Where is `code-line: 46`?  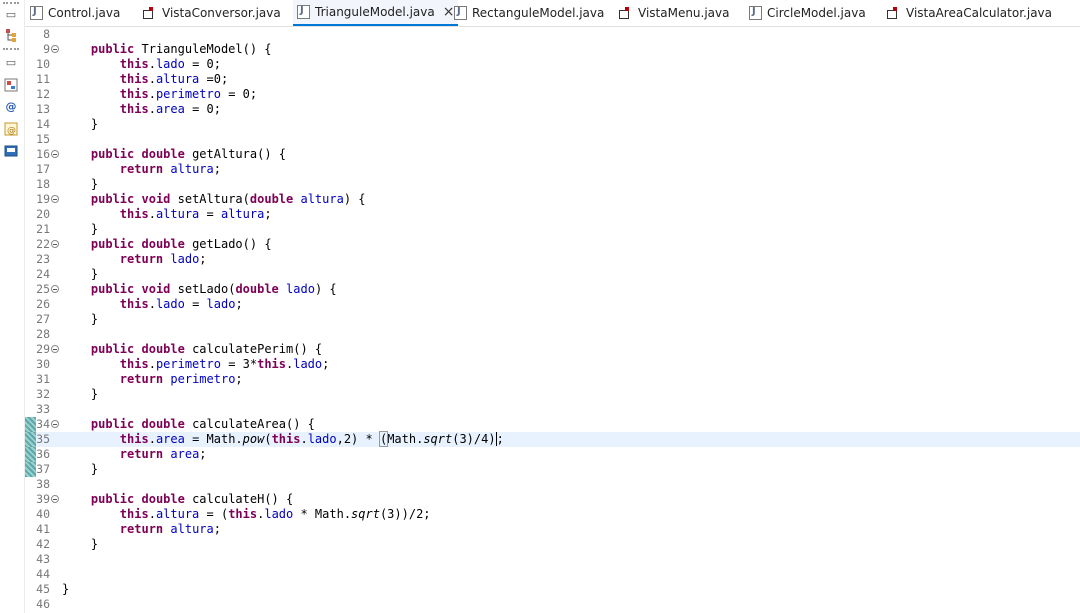
code-line: 46 is located at coordinates (552, 604).